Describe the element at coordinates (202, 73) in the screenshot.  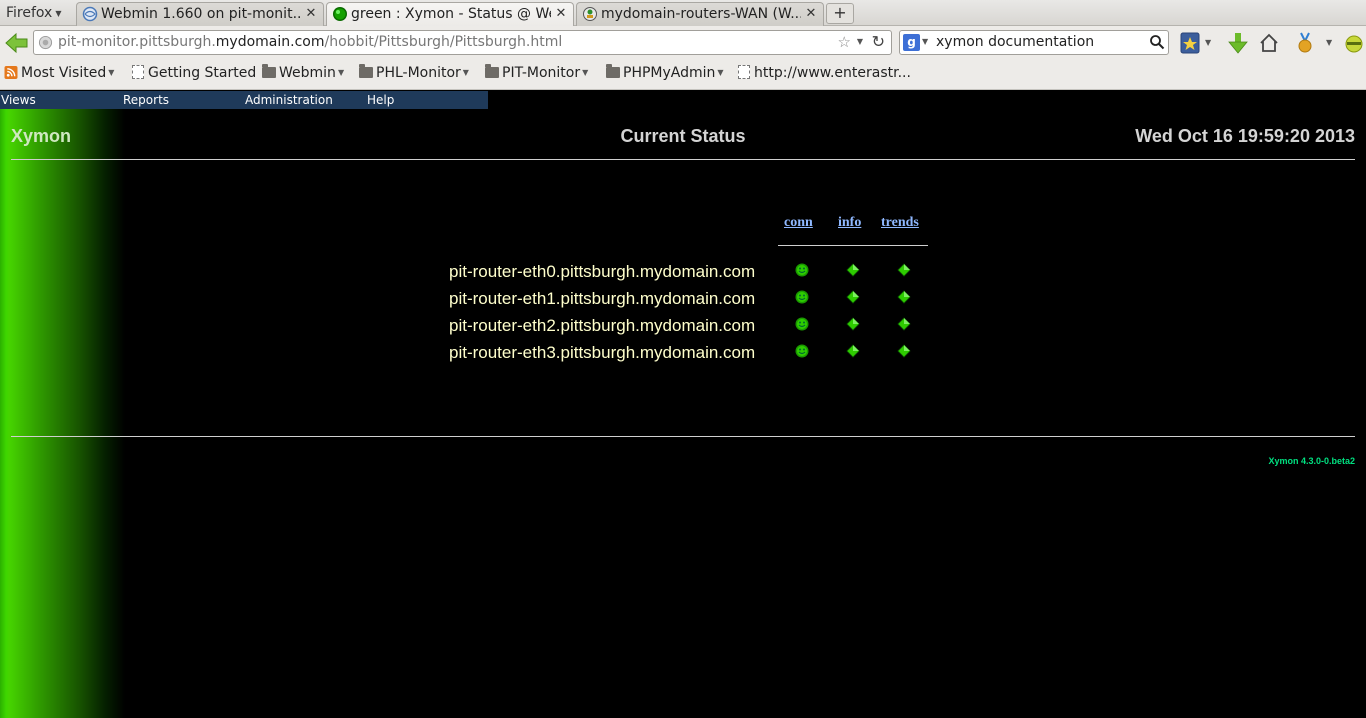
I see `bookmark-label: Getting Started` at that location.